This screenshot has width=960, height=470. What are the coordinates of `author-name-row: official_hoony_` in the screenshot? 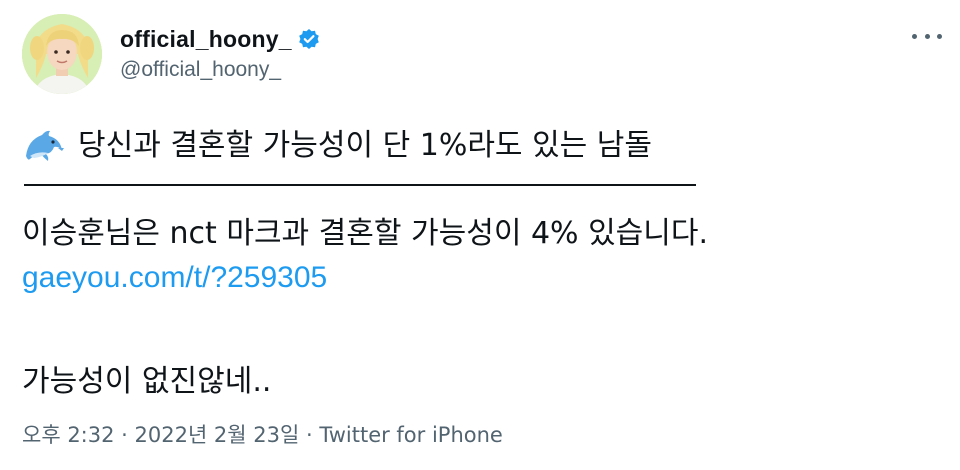 It's located at (220, 39).